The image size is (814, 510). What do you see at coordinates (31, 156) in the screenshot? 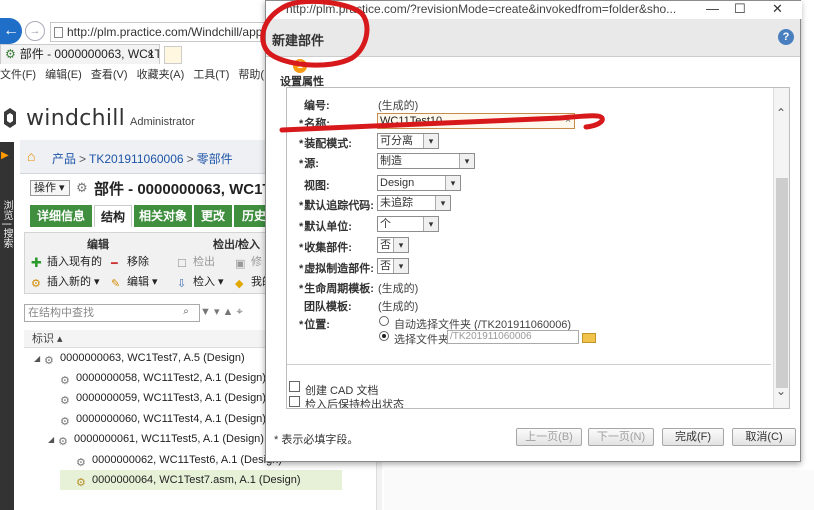
I see `home-icon: ⌂` at bounding box center [31, 156].